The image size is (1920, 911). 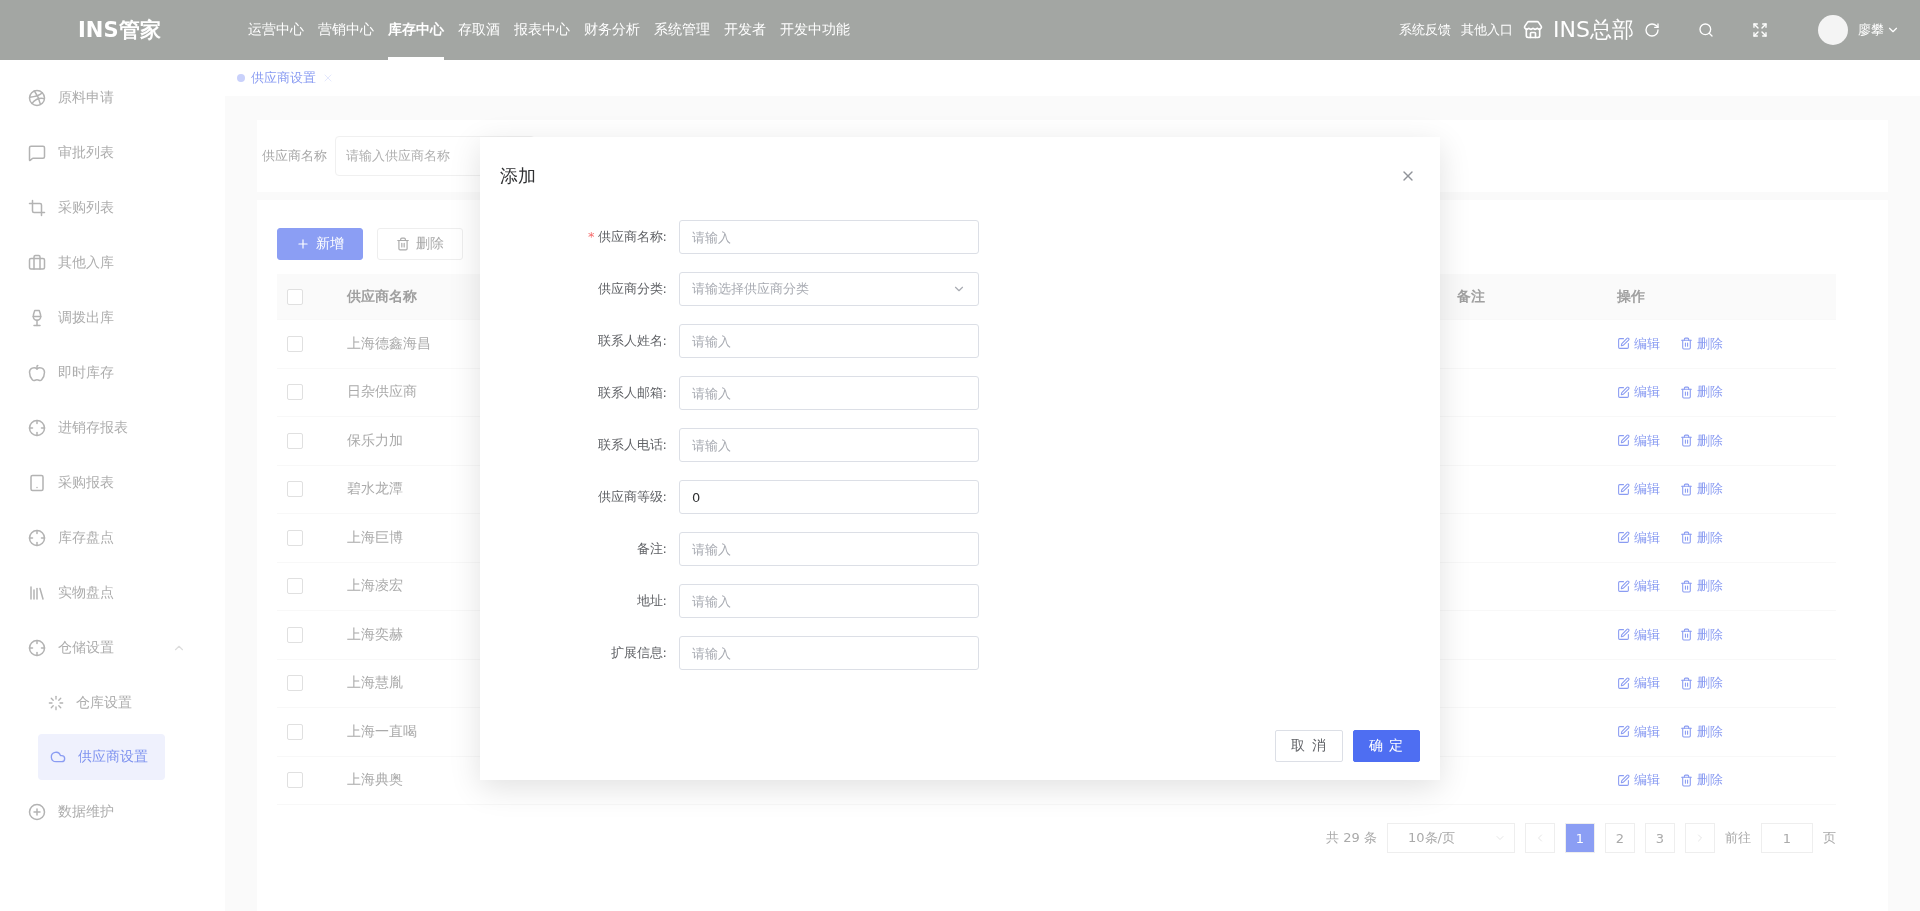 What do you see at coordinates (745, 30) in the screenshot?
I see `nav-tab: 开发者` at bounding box center [745, 30].